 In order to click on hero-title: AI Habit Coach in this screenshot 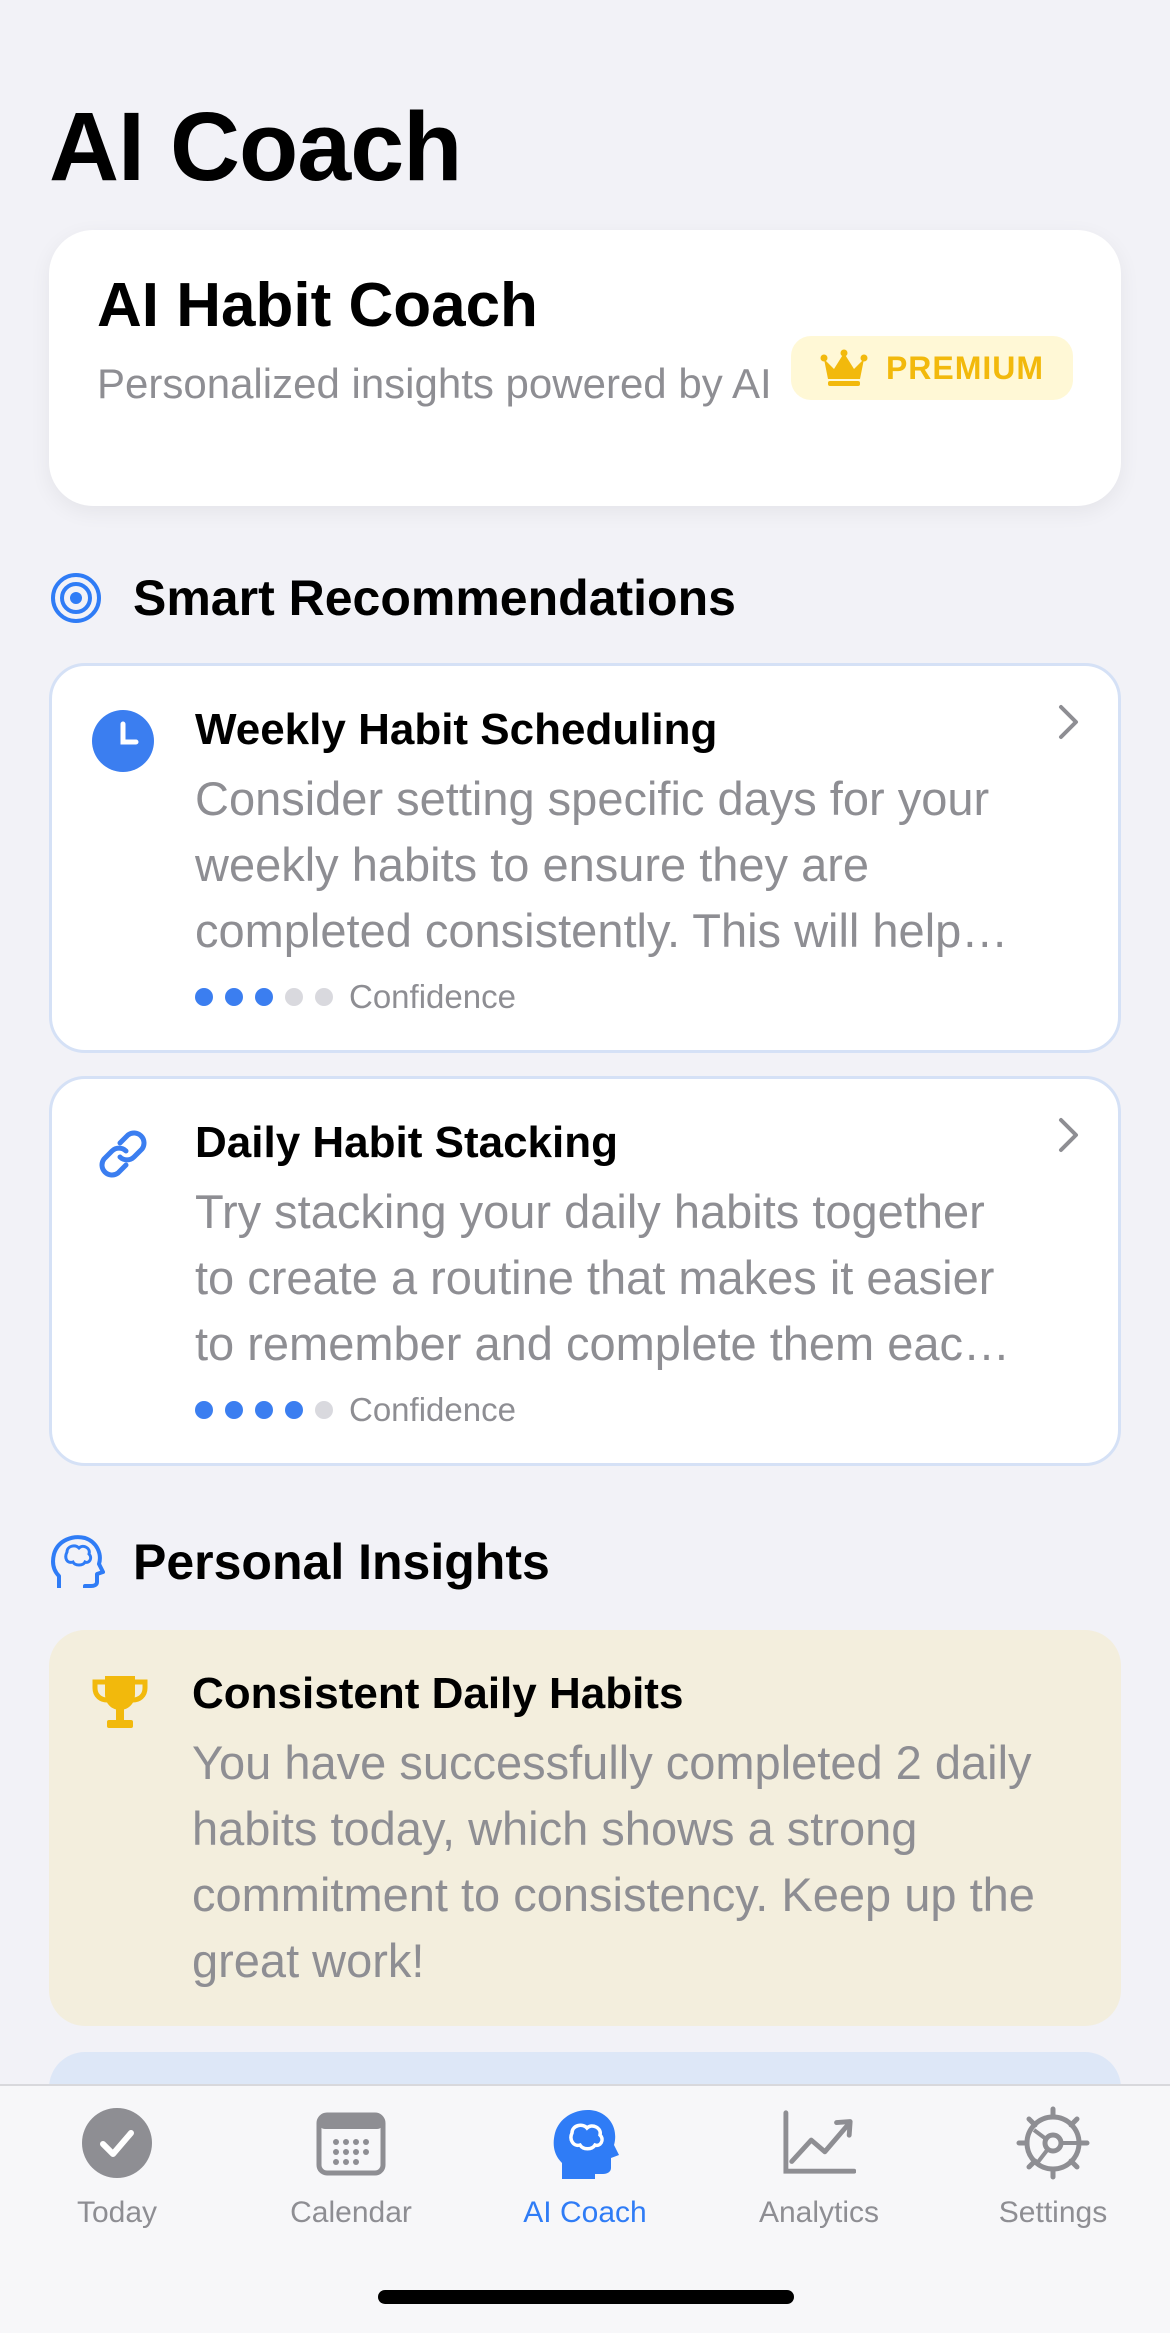, I will do `click(317, 305)`.